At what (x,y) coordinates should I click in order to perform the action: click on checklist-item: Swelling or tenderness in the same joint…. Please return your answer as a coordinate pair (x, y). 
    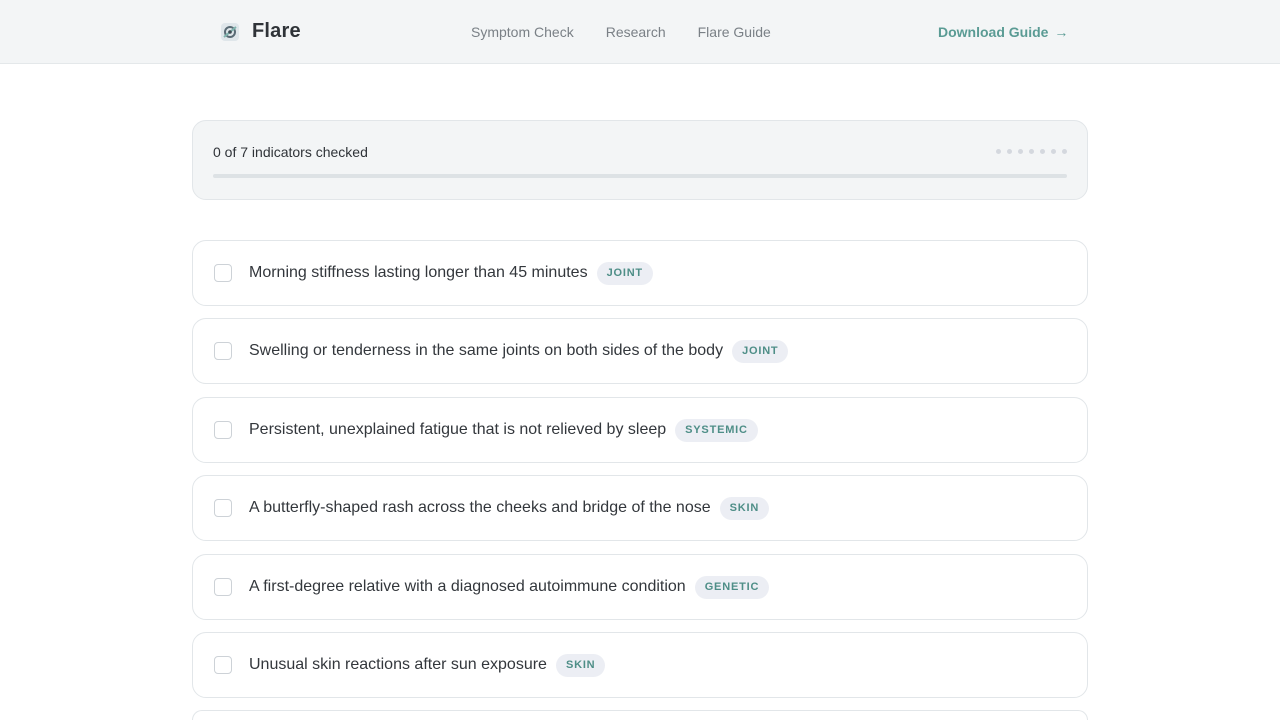
    Looking at the image, I should click on (640, 351).